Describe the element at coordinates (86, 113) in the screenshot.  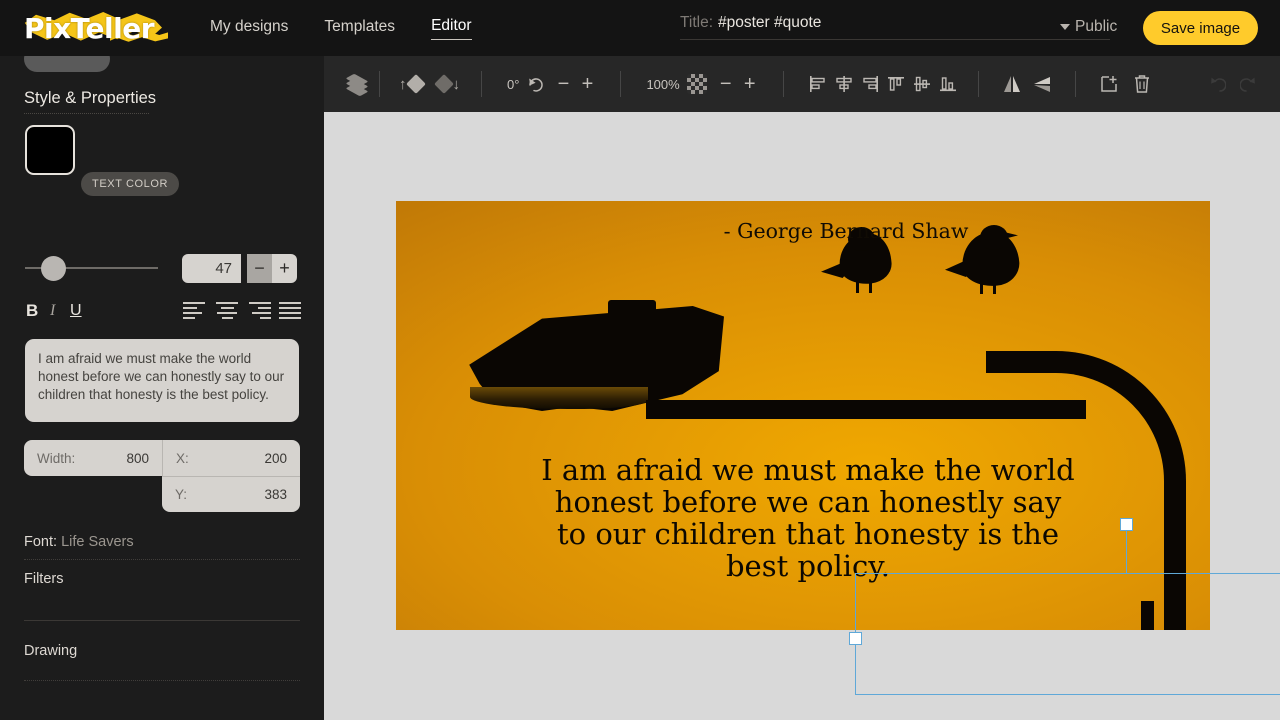
I see `panel-title-divider` at that location.